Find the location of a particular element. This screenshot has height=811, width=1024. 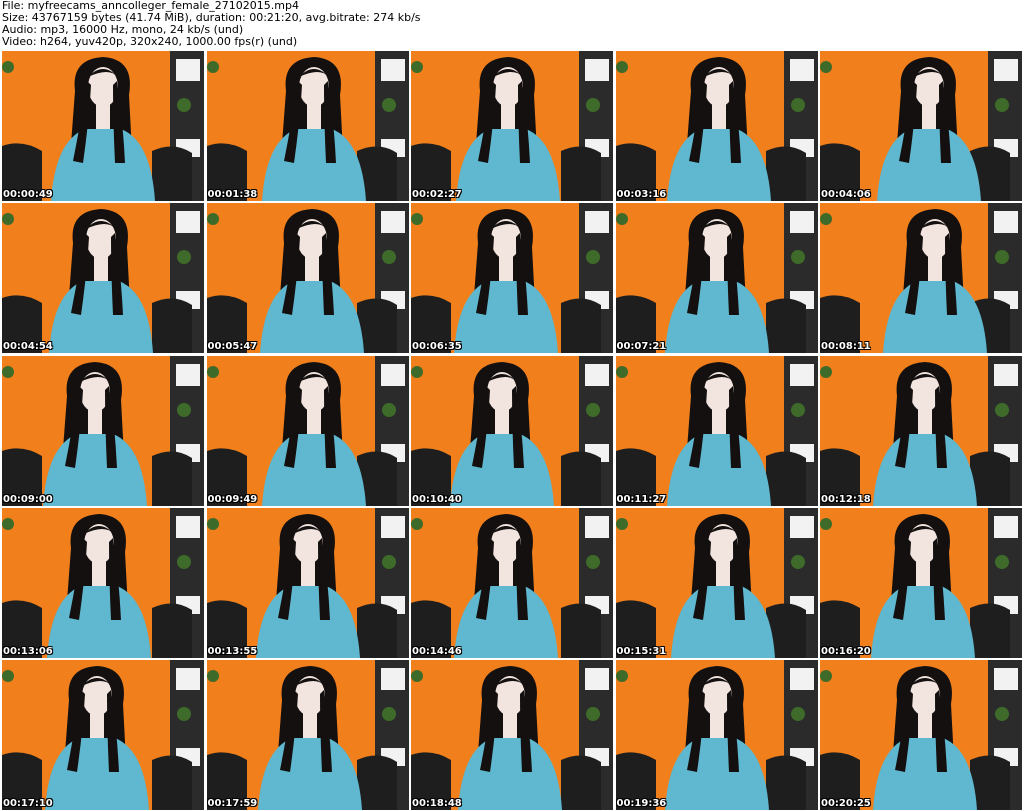

frame-timestamp: 00:03:16 is located at coordinates (641, 194).